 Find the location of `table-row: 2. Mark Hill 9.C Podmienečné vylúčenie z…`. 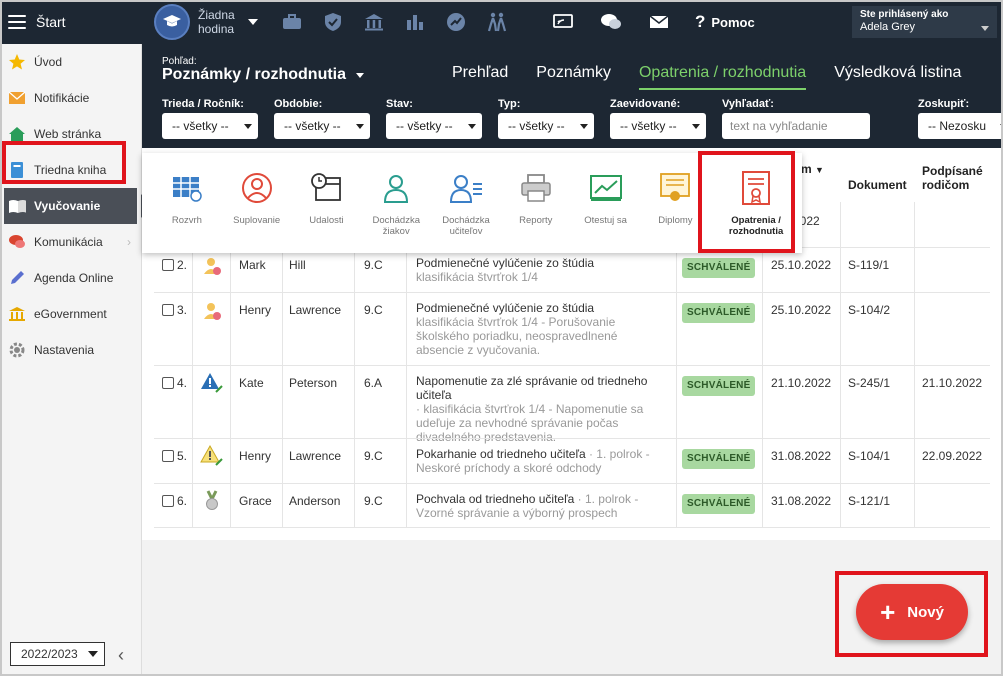

table-row: 2. Mark Hill 9.C Podmienečné vylúčenie z… is located at coordinates (572, 269).